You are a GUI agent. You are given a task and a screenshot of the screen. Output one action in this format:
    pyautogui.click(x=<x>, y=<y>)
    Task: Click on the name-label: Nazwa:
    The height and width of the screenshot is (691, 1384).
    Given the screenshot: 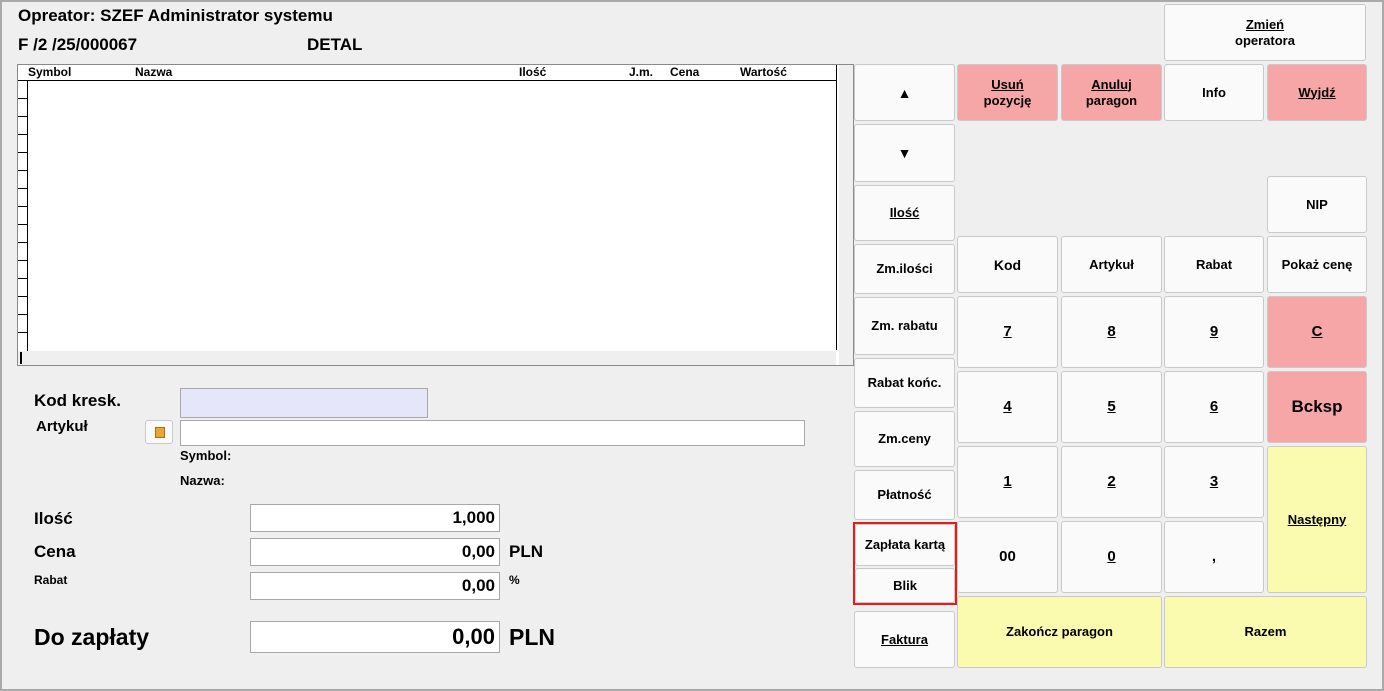 What is the action you would take?
    pyautogui.click(x=202, y=480)
    